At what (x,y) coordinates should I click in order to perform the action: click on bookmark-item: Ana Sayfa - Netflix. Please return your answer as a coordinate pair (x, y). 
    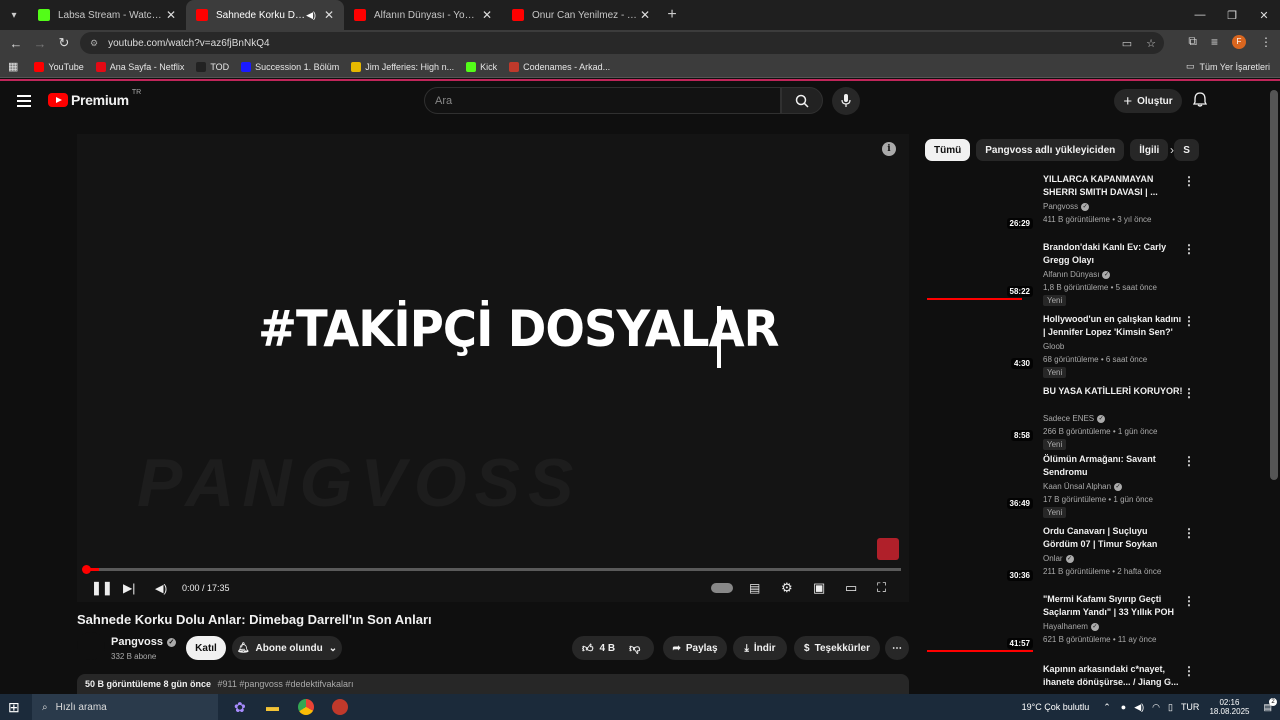
    Looking at the image, I should click on (139, 66).